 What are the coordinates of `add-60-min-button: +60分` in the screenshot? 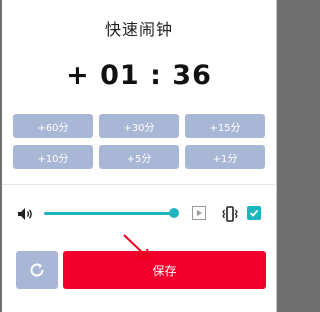 It's located at (53, 126).